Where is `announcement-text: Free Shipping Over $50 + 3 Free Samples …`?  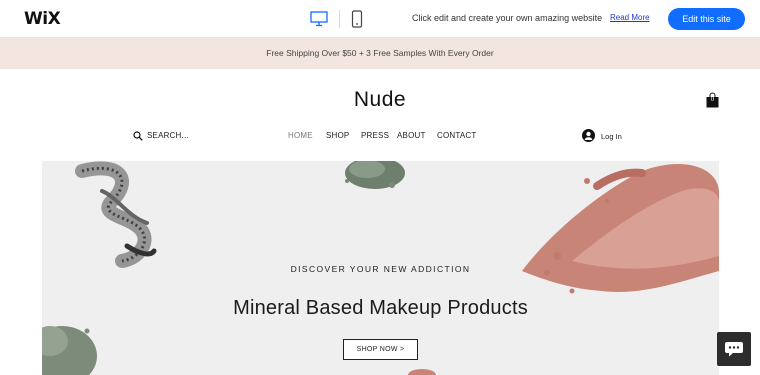
announcement-text: Free Shipping Over $50 + 3 Free Samples … is located at coordinates (380, 53).